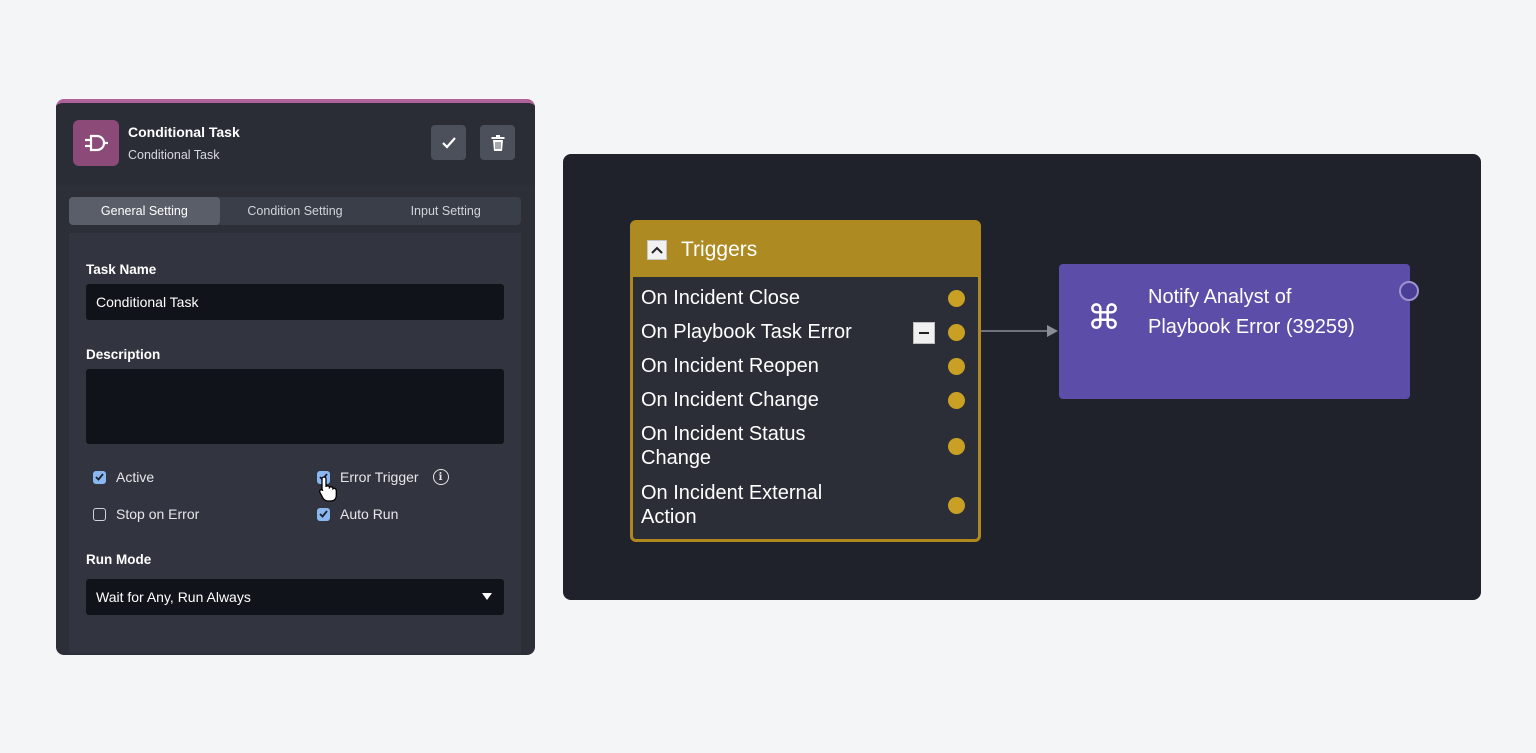  What do you see at coordinates (144, 211) in the screenshot?
I see `tab-general-setting: General Setting` at bounding box center [144, 211].